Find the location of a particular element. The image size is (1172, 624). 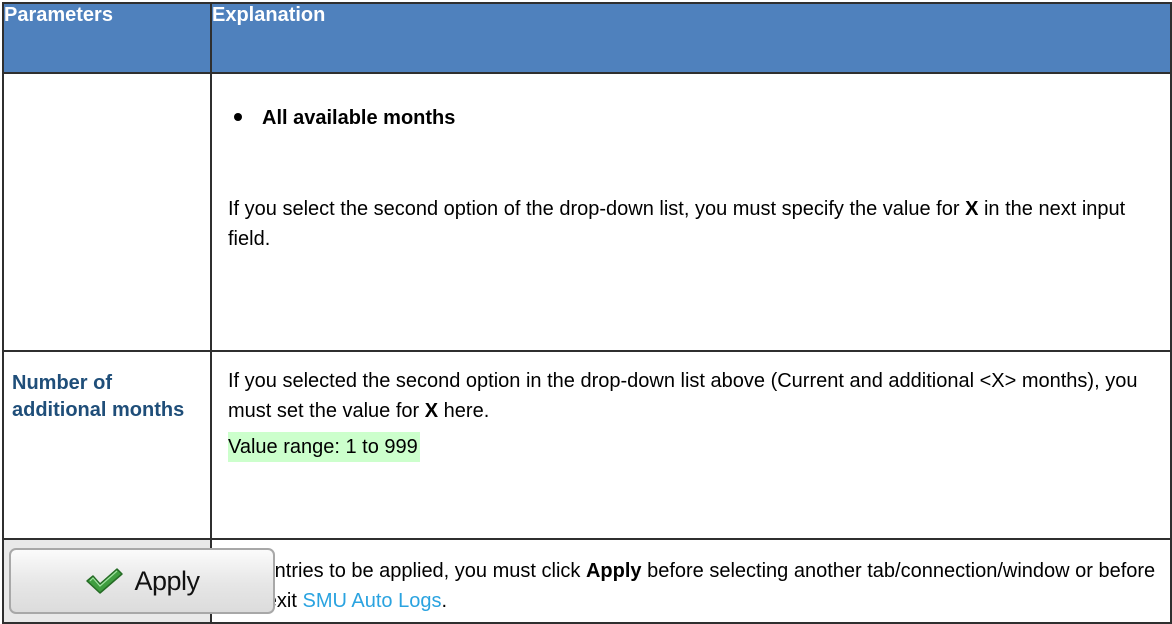

list-item: All available months is located at coordinates (692, 118).